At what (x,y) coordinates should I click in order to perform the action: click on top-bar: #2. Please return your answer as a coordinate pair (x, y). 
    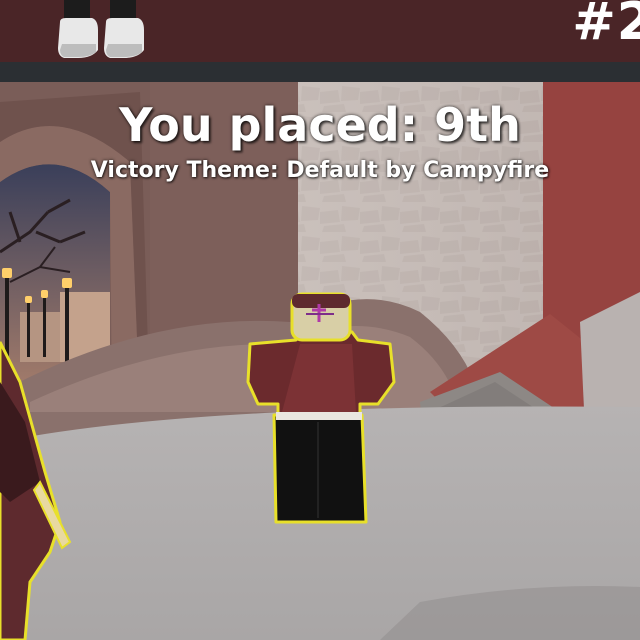
    Looking at the image, I should click on (320, 31).